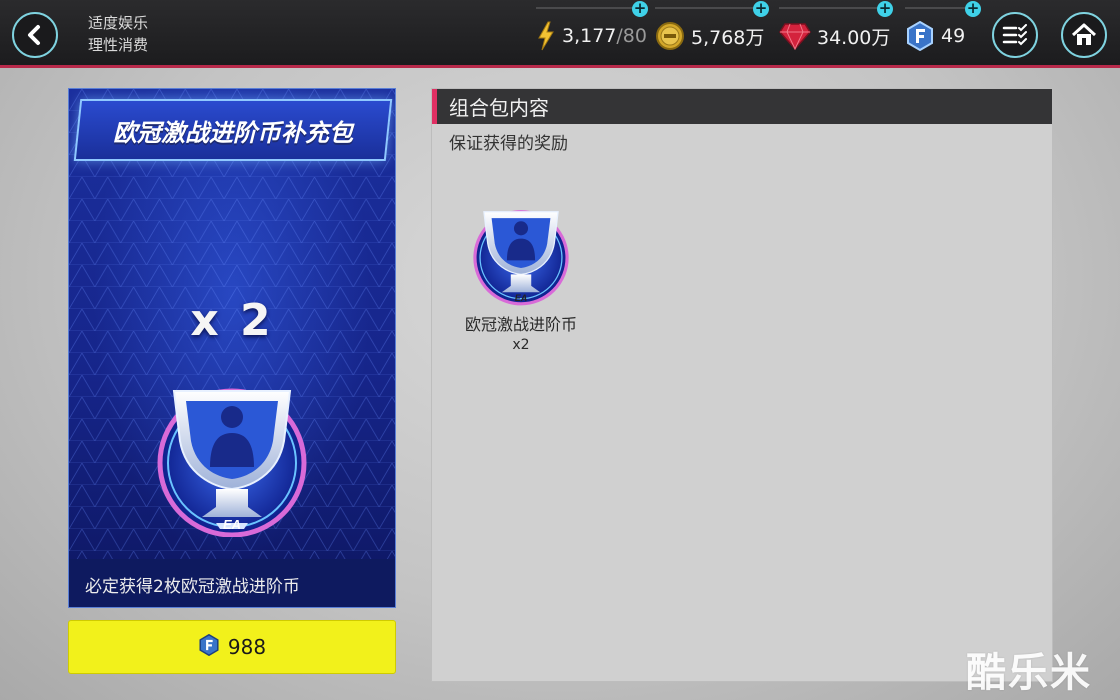  Describe the element at coordinates (118, 45) in the screenshot. I see `notice-line-2: 理性消费` at that location.